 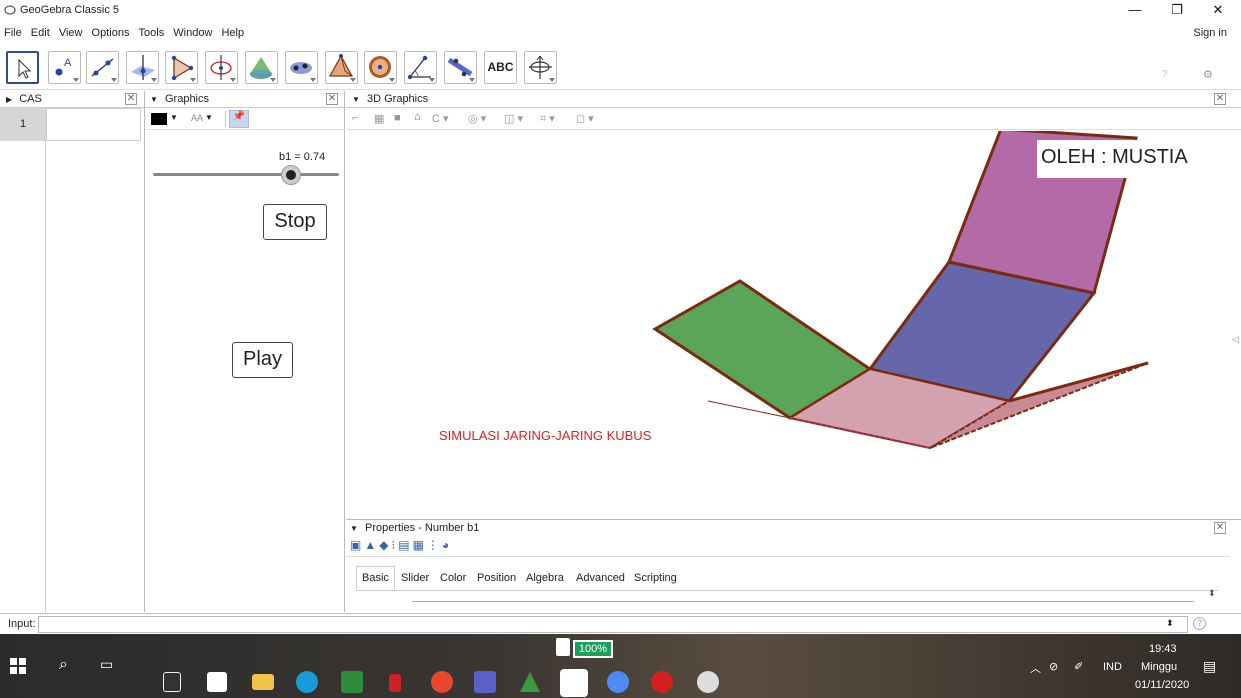 What do you see at coordinates (301, 67) in the screenshot?
I see `point-on-object-tool-button` at bounding box center [301, 67].